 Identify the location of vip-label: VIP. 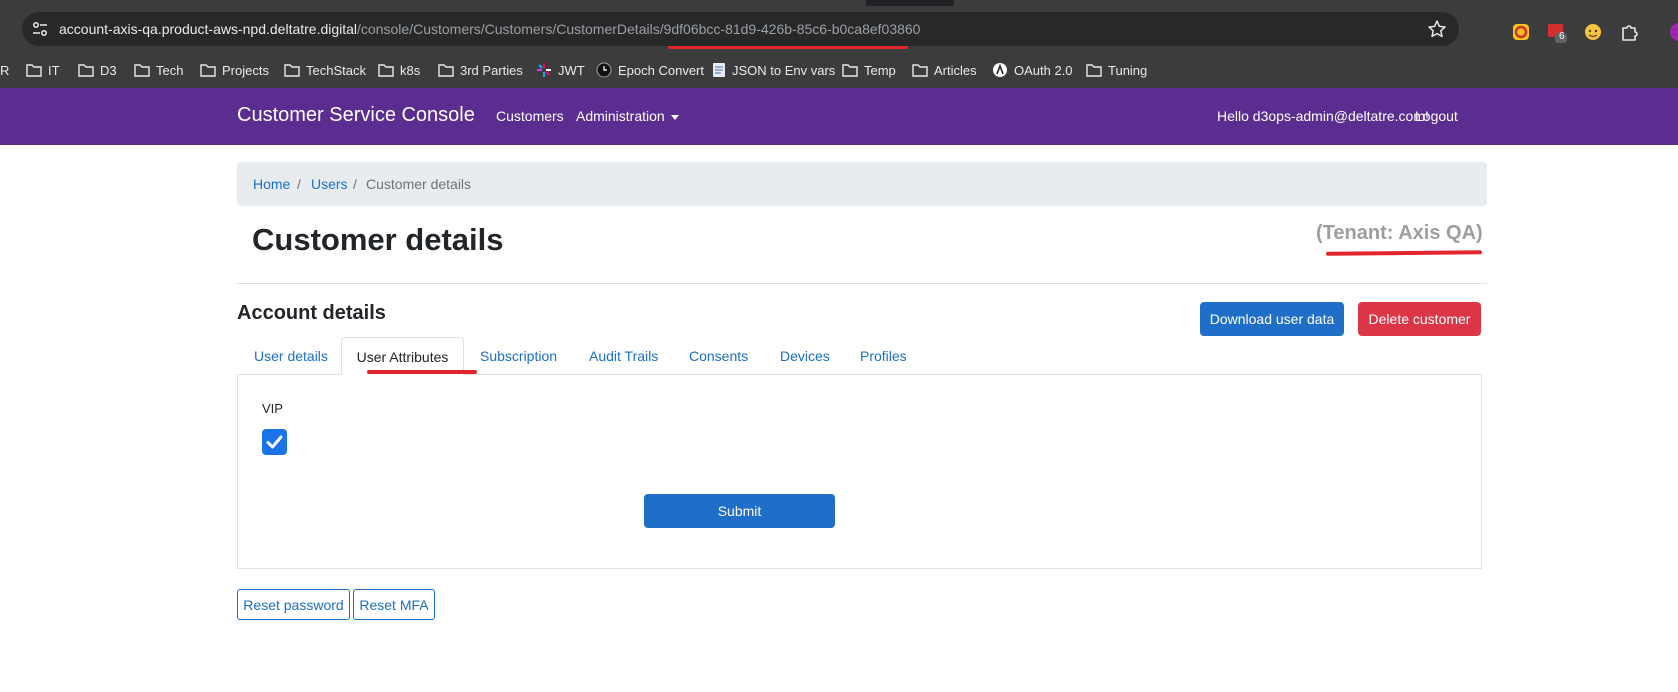
(272, 408).